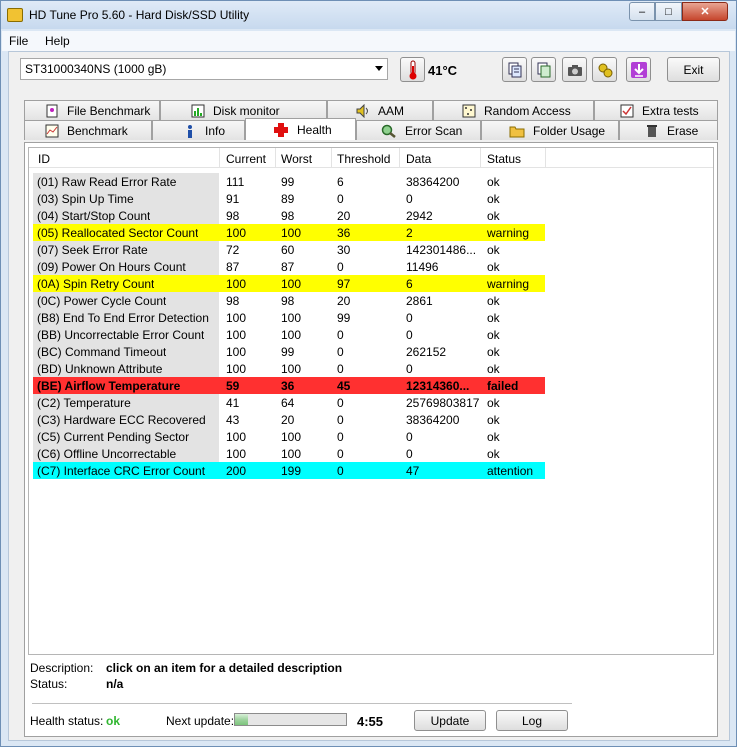  I want to click on table-row: (07) Seek Error Rate 72 60 30 142301486... ok, so click(289, 249).